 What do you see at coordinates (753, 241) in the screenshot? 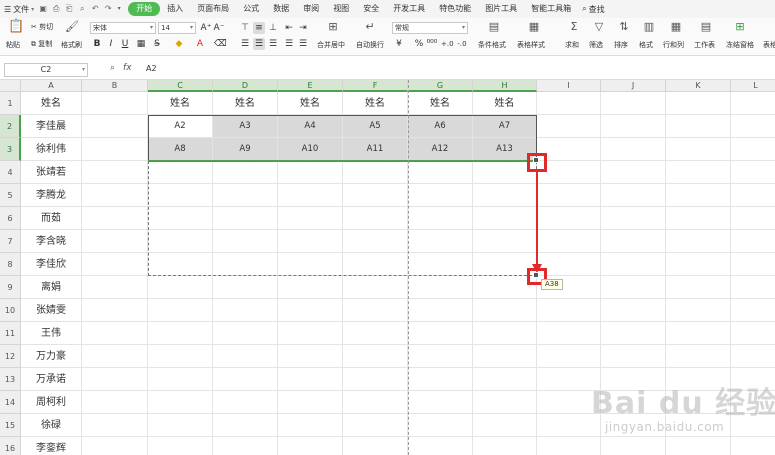
I see `cell-l7` at bounding box center [753, 241].